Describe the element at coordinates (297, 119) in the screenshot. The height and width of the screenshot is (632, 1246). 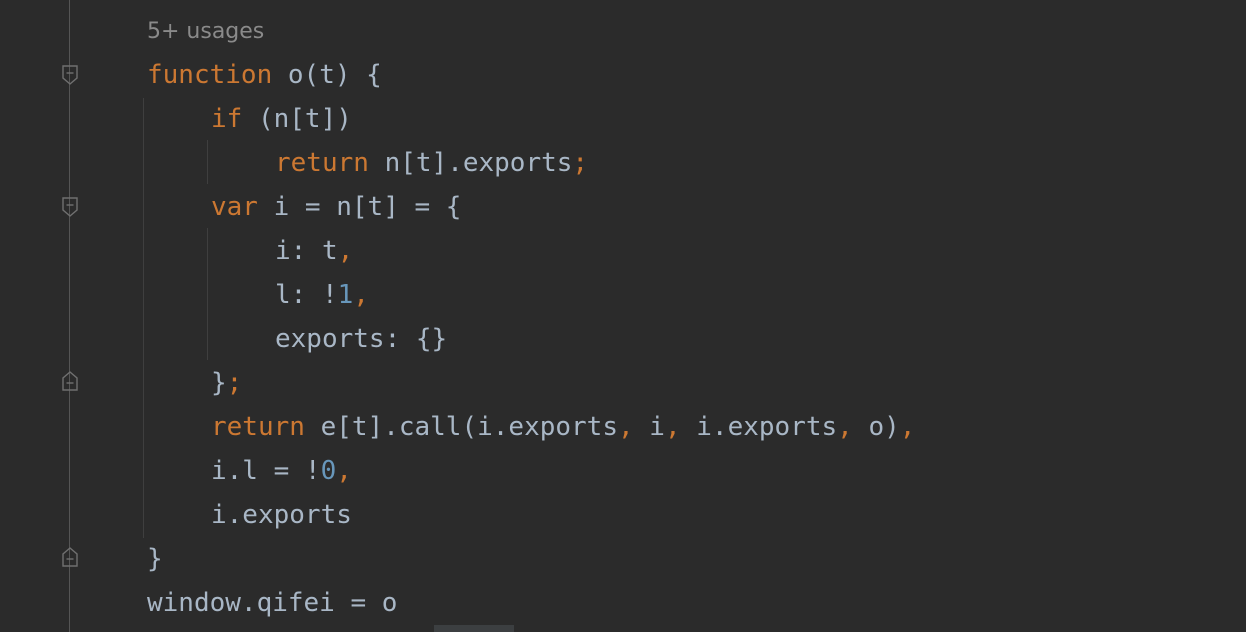
I see `code-token: (n[t])` at that location.